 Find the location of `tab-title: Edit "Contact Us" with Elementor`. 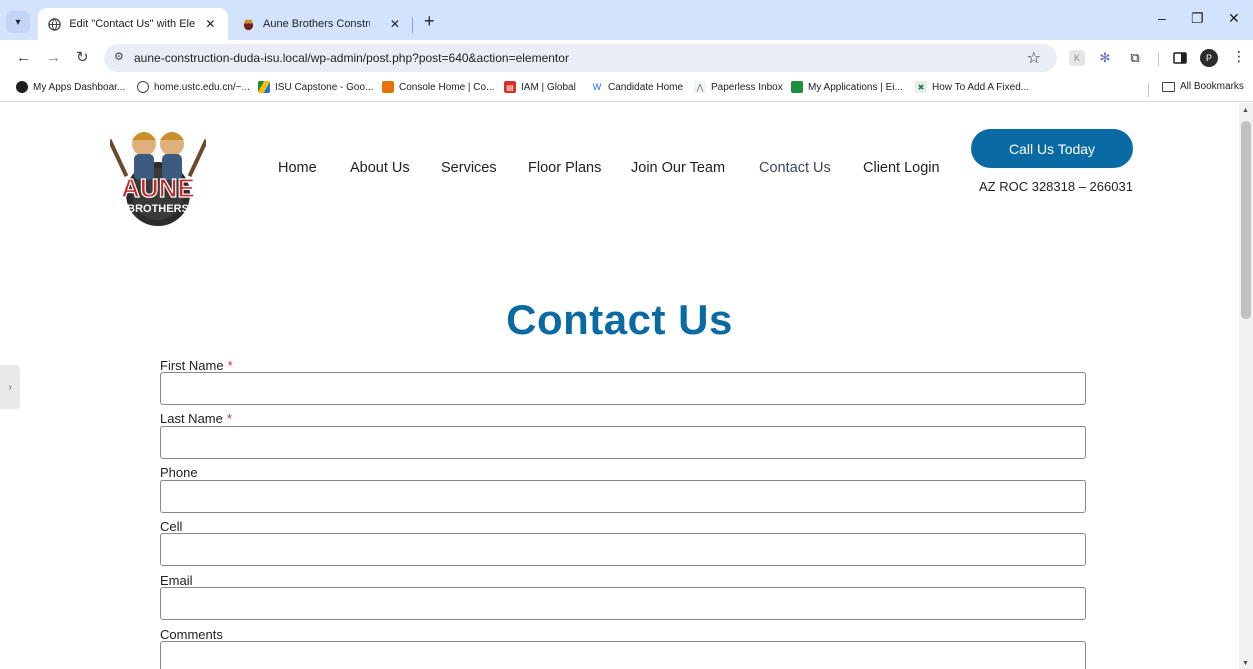

tab-title: Edit "Contact Us" with Elementor is located at coordinates (132, 24).